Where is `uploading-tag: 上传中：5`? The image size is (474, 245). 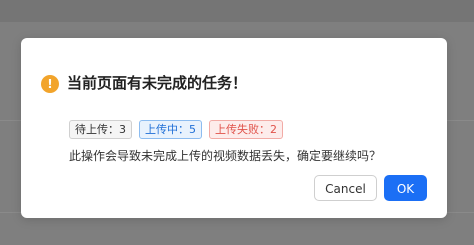
uploading-tag: 上传中：5 is located at coordinates (170, 129).